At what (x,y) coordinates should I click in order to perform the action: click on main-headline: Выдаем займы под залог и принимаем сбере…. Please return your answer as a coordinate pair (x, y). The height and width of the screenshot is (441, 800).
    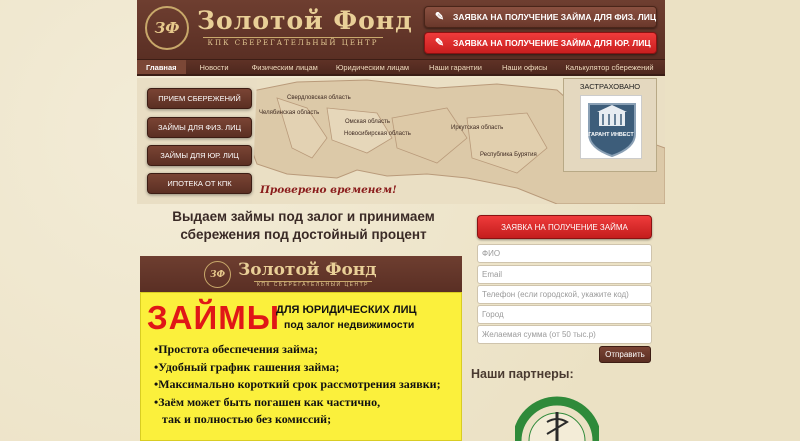
    Looking at the image, I should click on (303, 226).